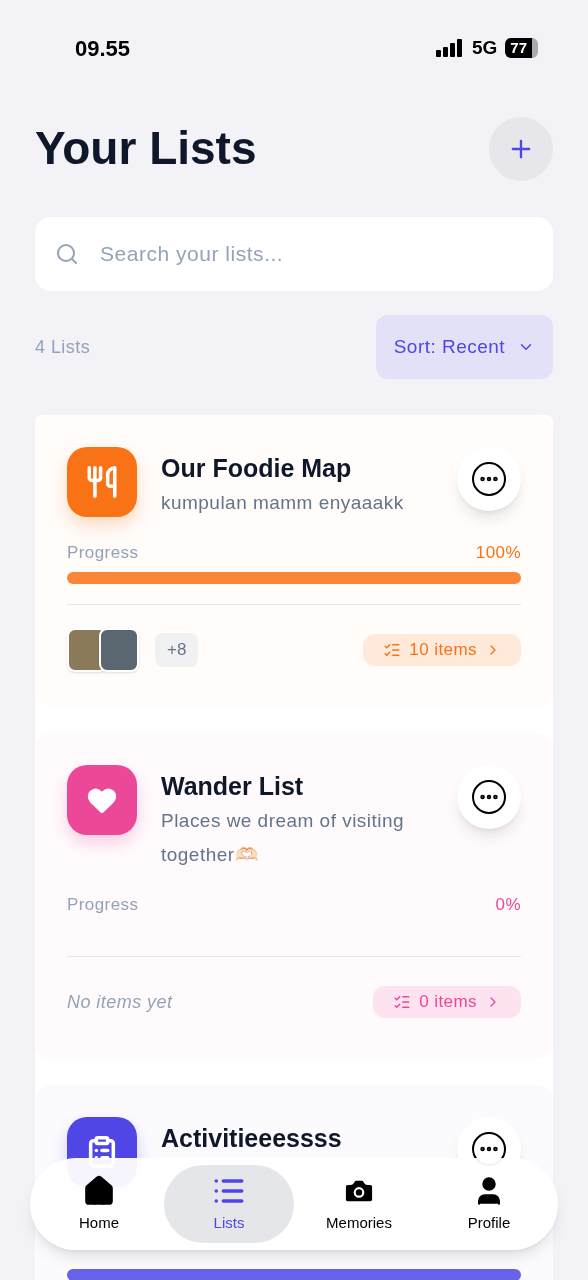 The width and height of the screenshot is (588, 1280). What do you see at coordinates (498, 551) in the screenshot?
I see `progress-percent: 100%` at bounding box center [498, 551].